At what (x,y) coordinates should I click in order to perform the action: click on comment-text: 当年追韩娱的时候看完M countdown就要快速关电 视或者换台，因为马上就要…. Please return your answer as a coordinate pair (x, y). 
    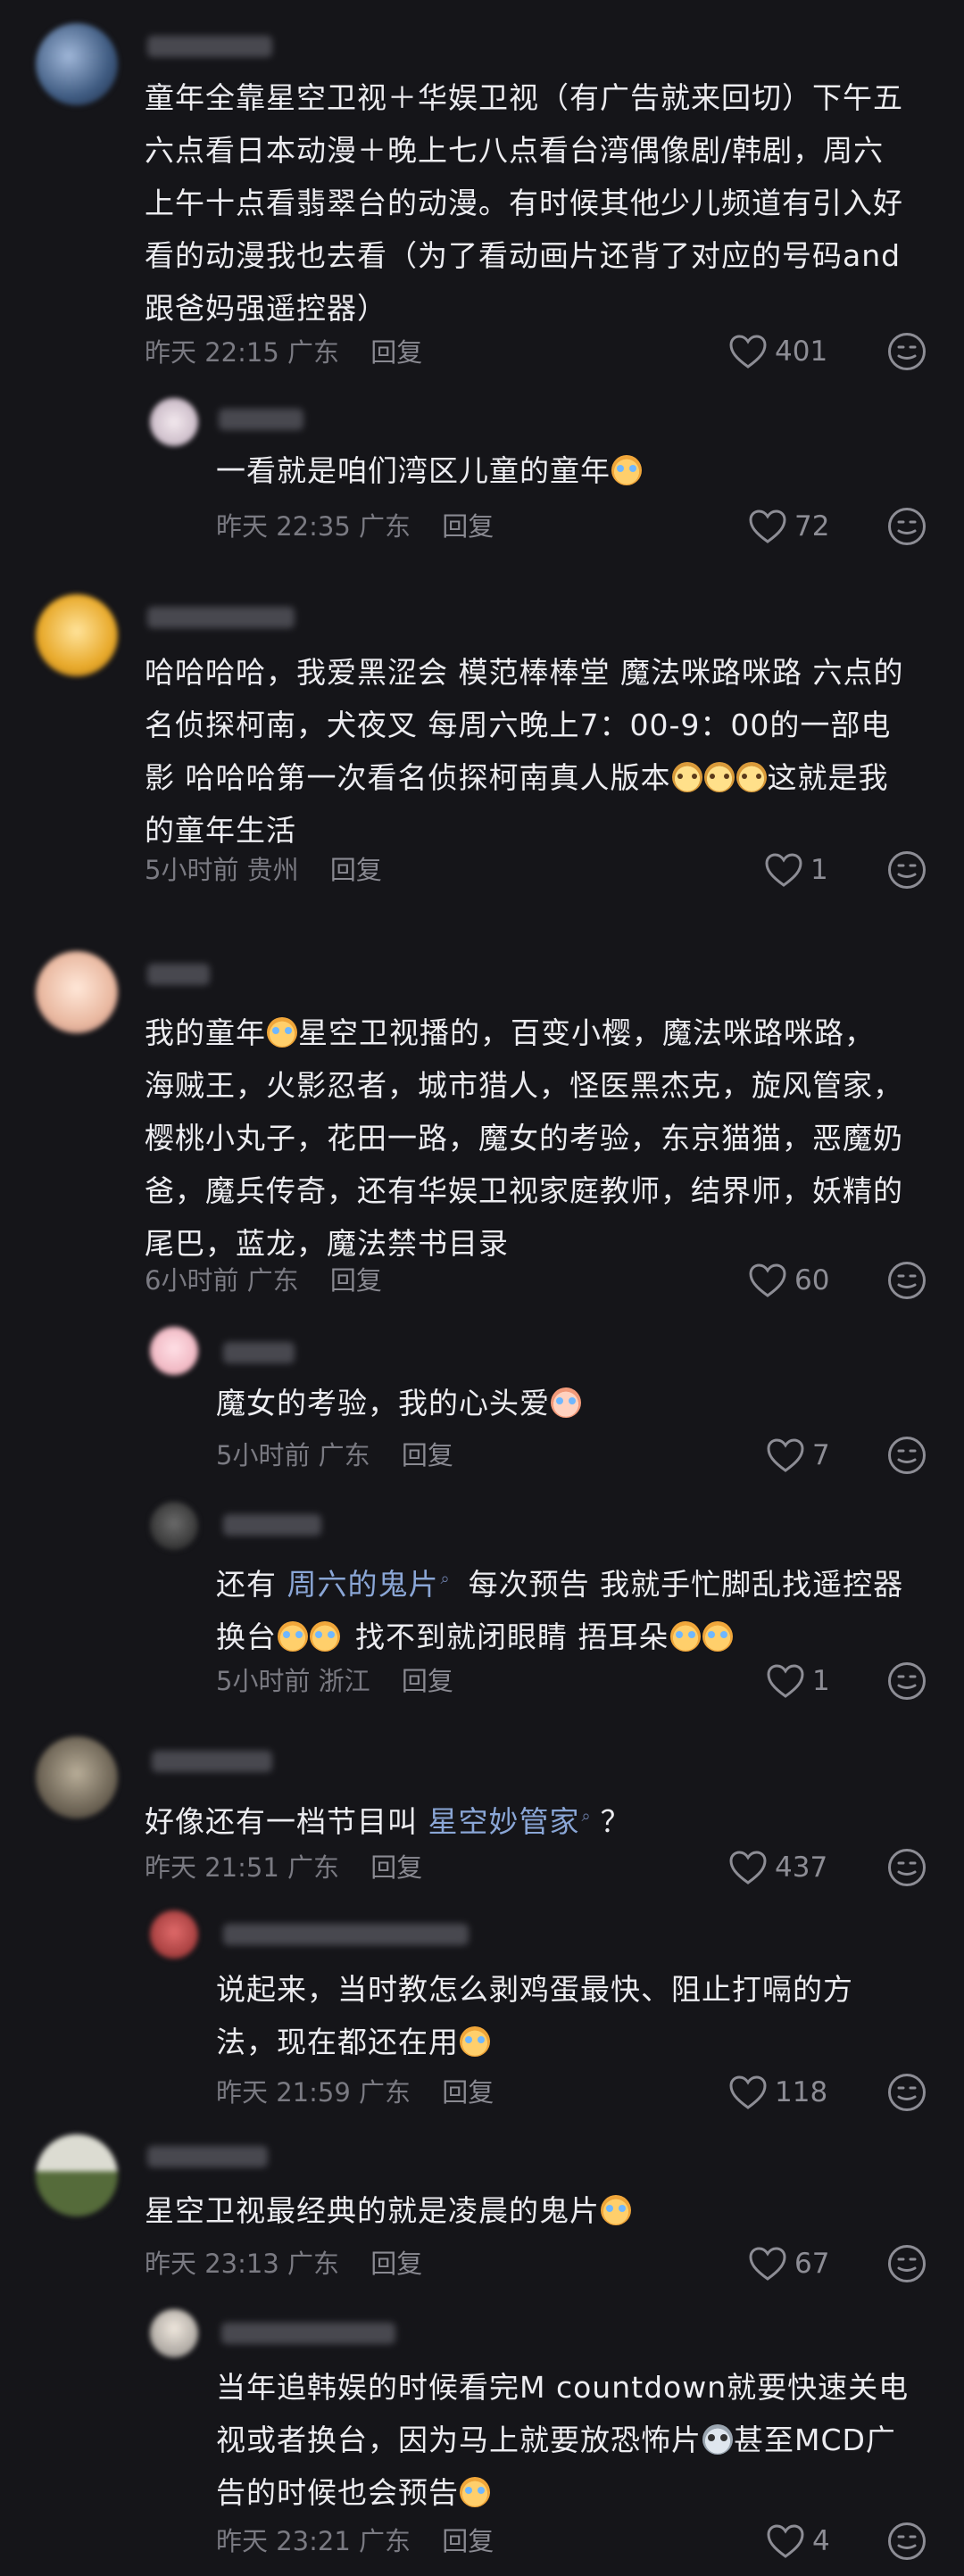
    Looking at the image, I should click on (563, 2440).